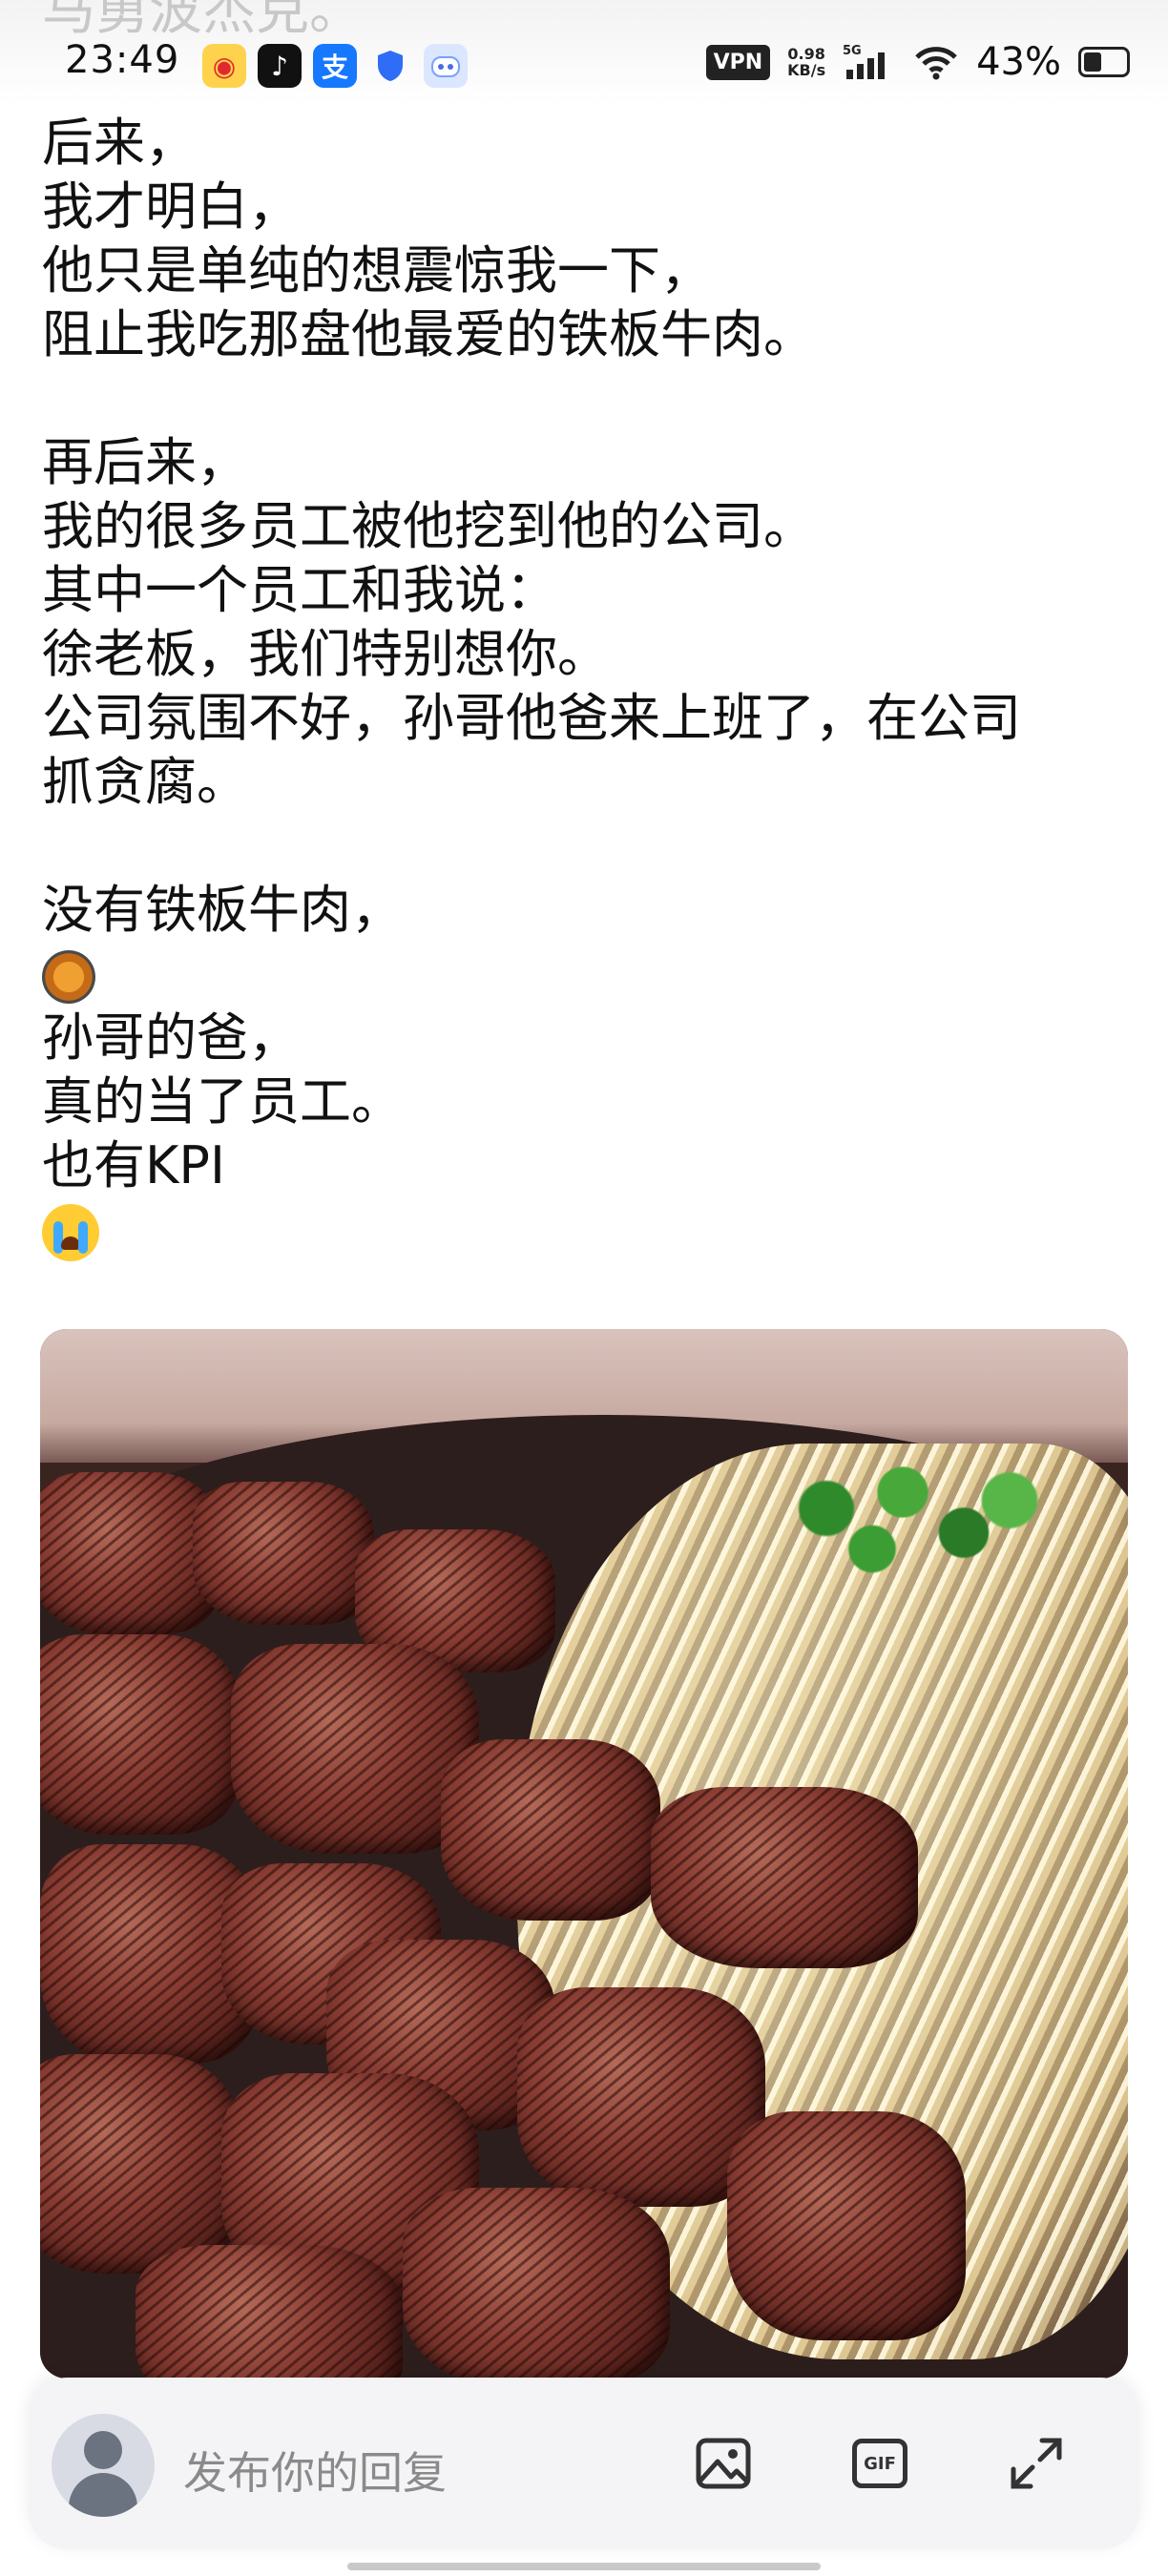 The width and height of the screenshot is (1168, 2576). Describe the element at coordinates (122, 60) in the screenshot. I see `status-time: 23:49` at that location.